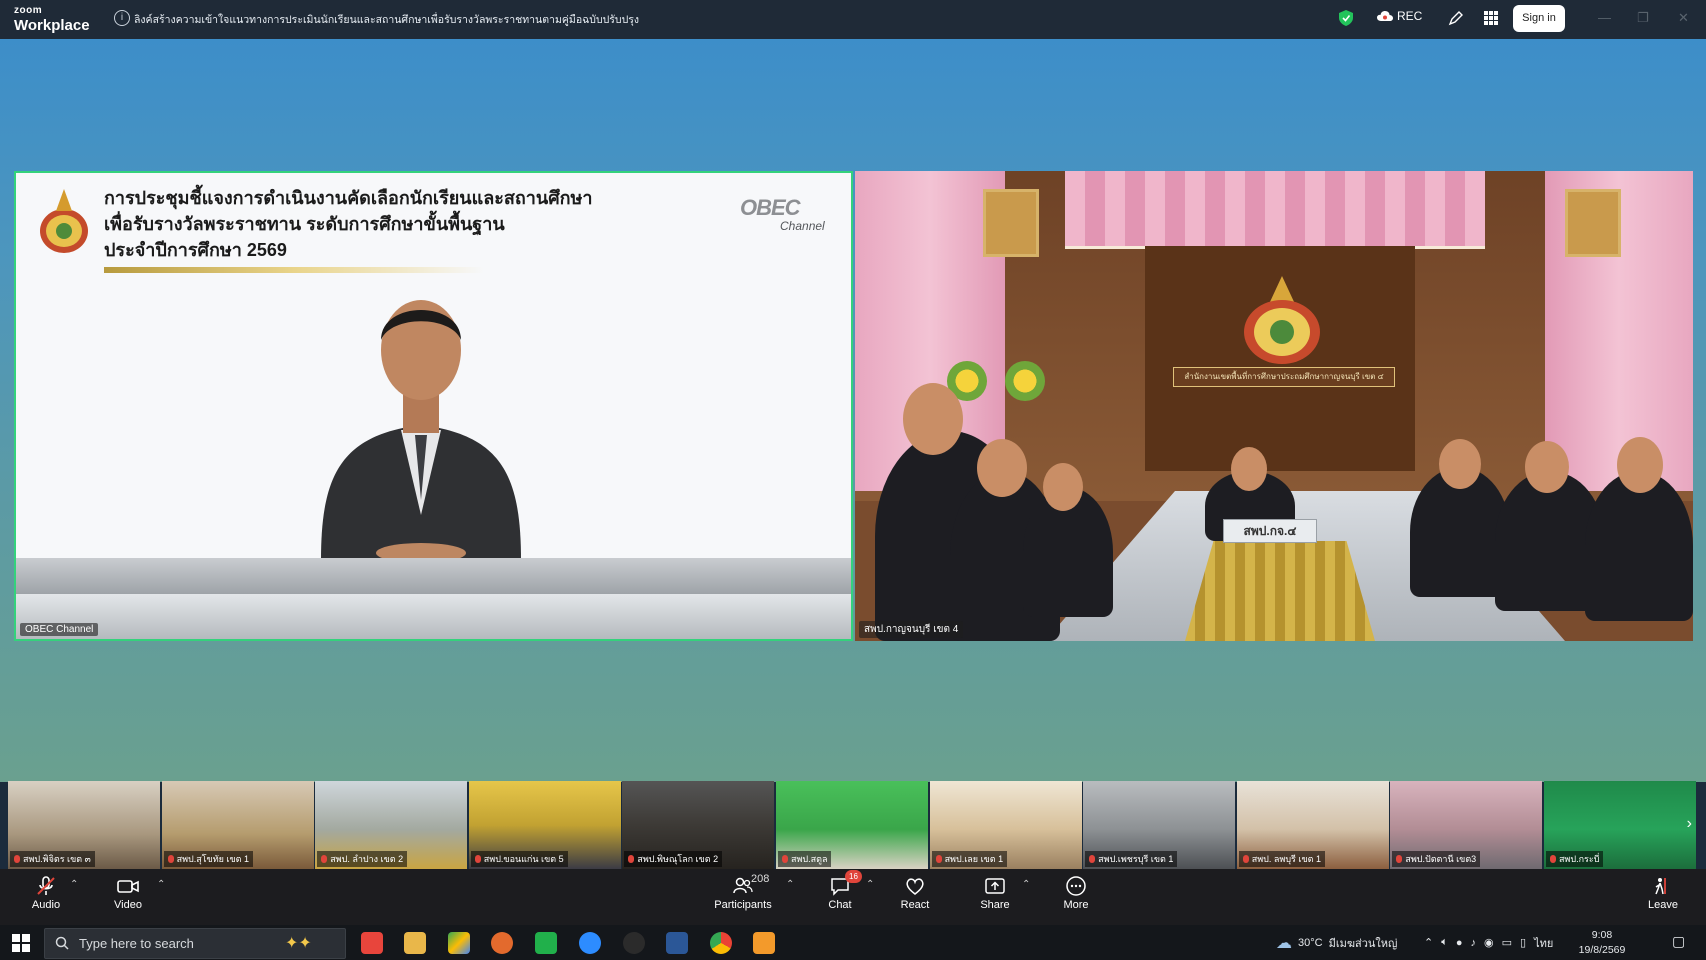  Describe the element at coordinates (840, 905) in the screenshot. I see `chat-label: Chat` at that location.